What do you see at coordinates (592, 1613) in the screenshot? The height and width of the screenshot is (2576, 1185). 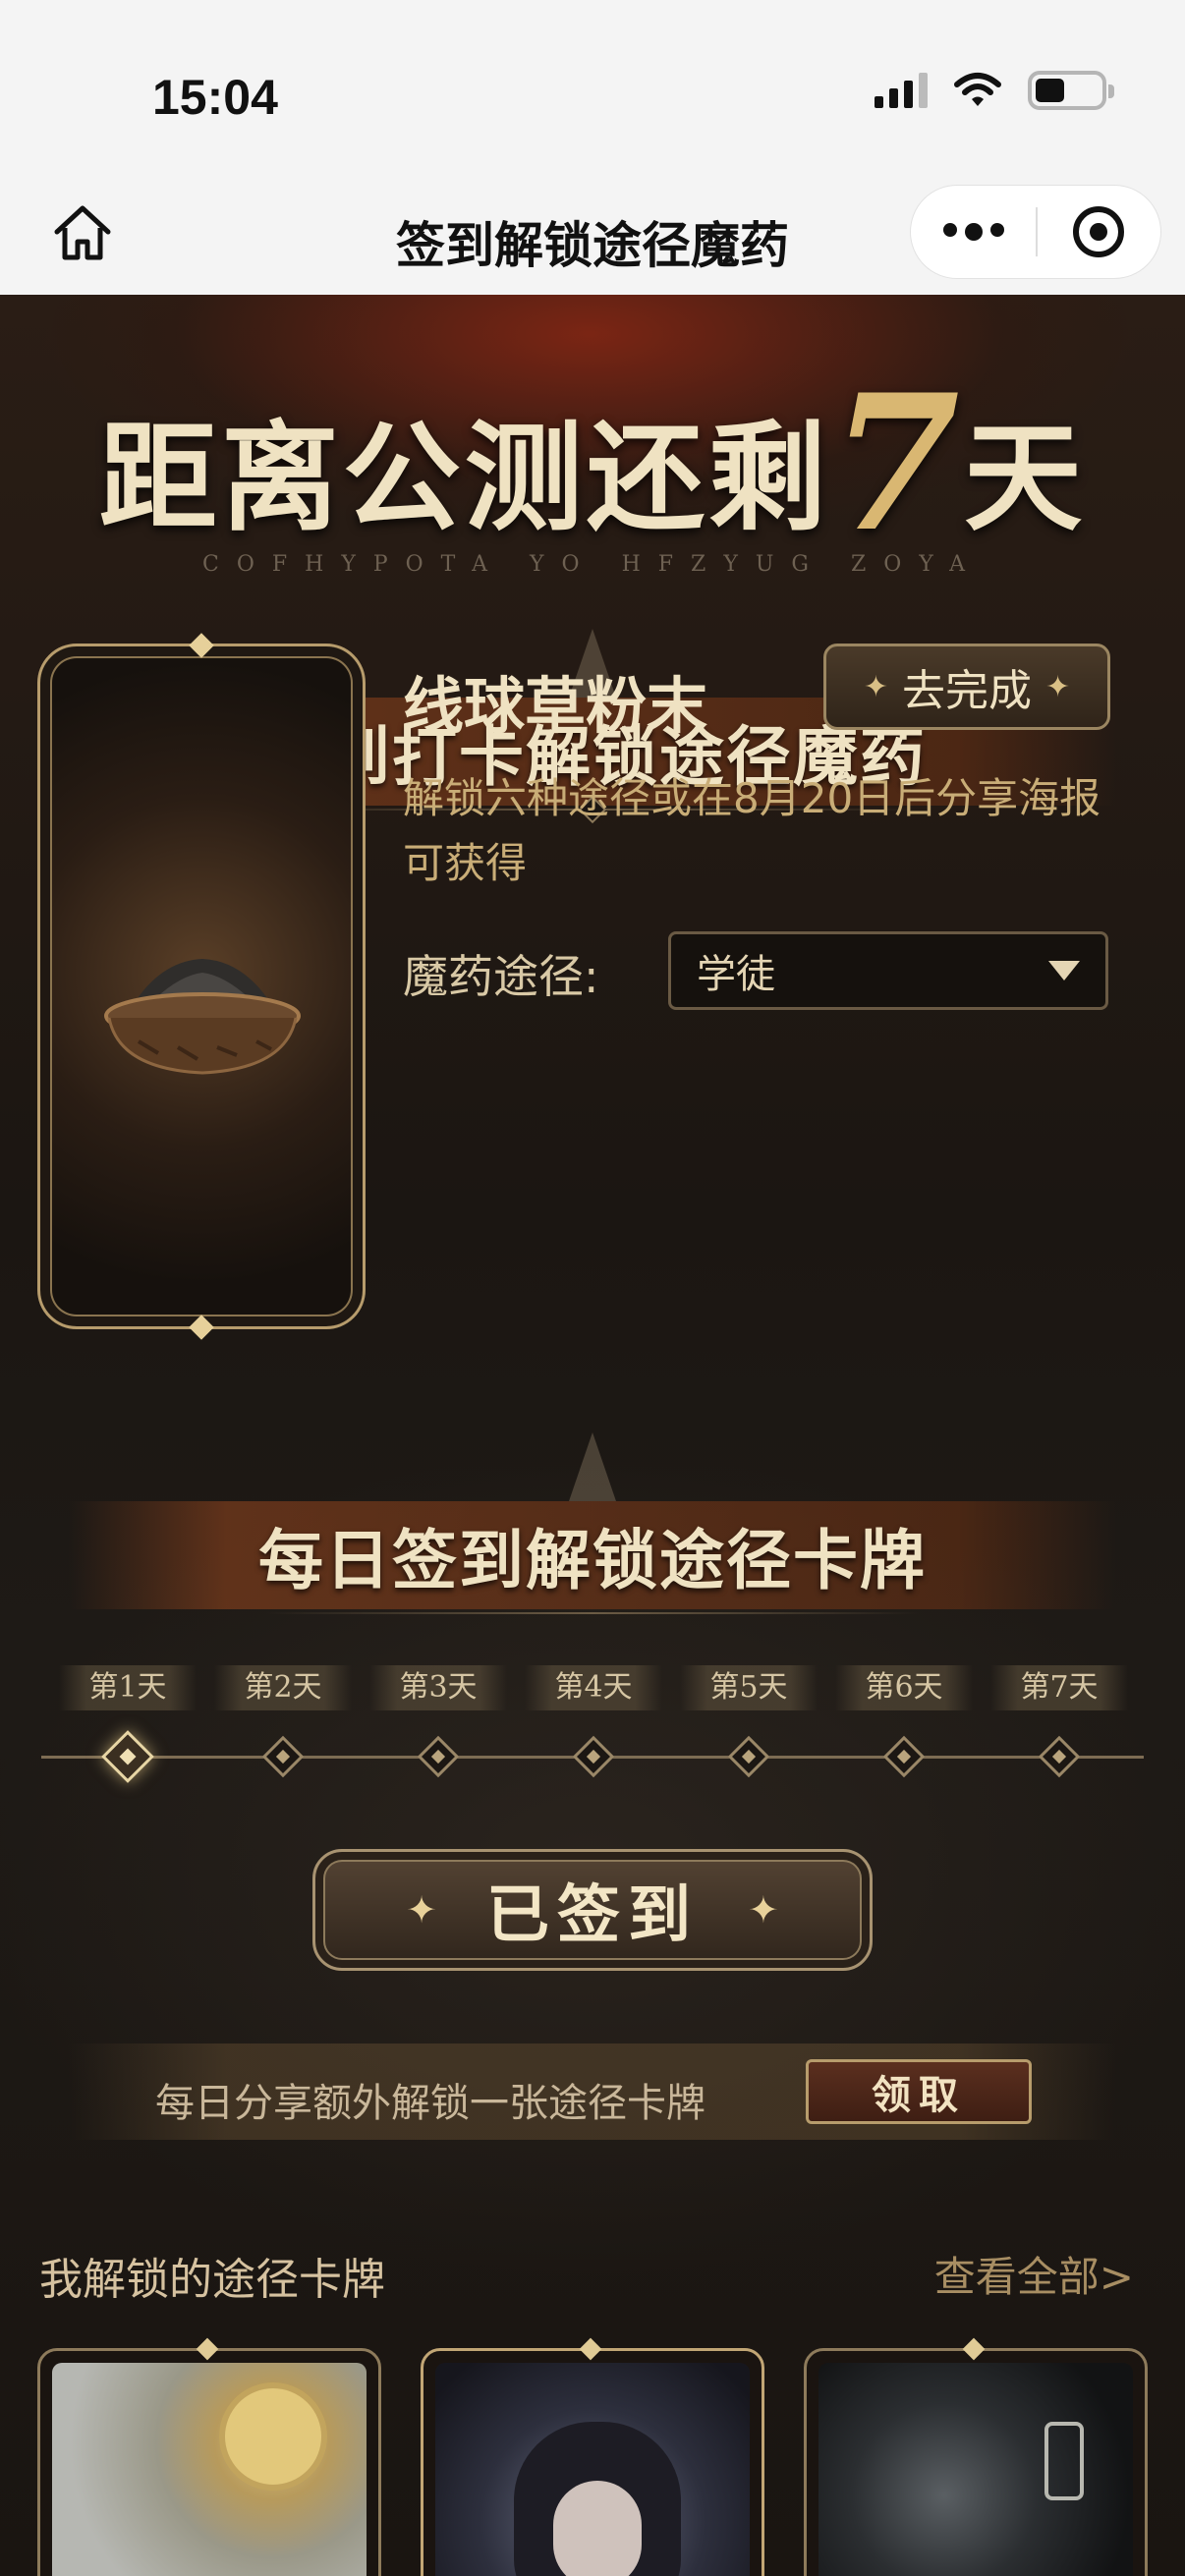 I see `divider` at bounding box center [592, 1613].